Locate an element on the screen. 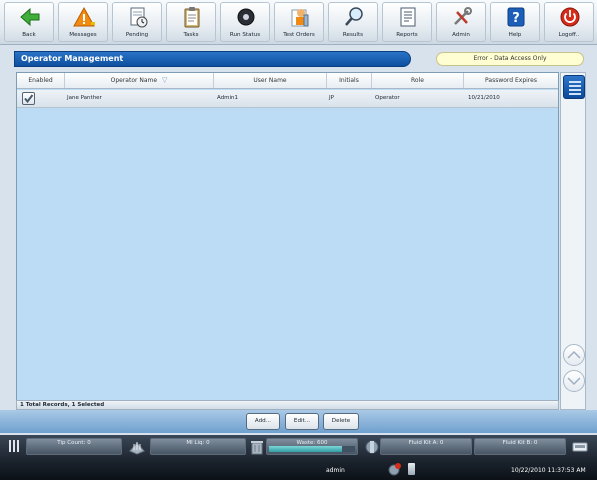 The image size is (597, 480). checkmark-icon is located at coordinates (29, 99).